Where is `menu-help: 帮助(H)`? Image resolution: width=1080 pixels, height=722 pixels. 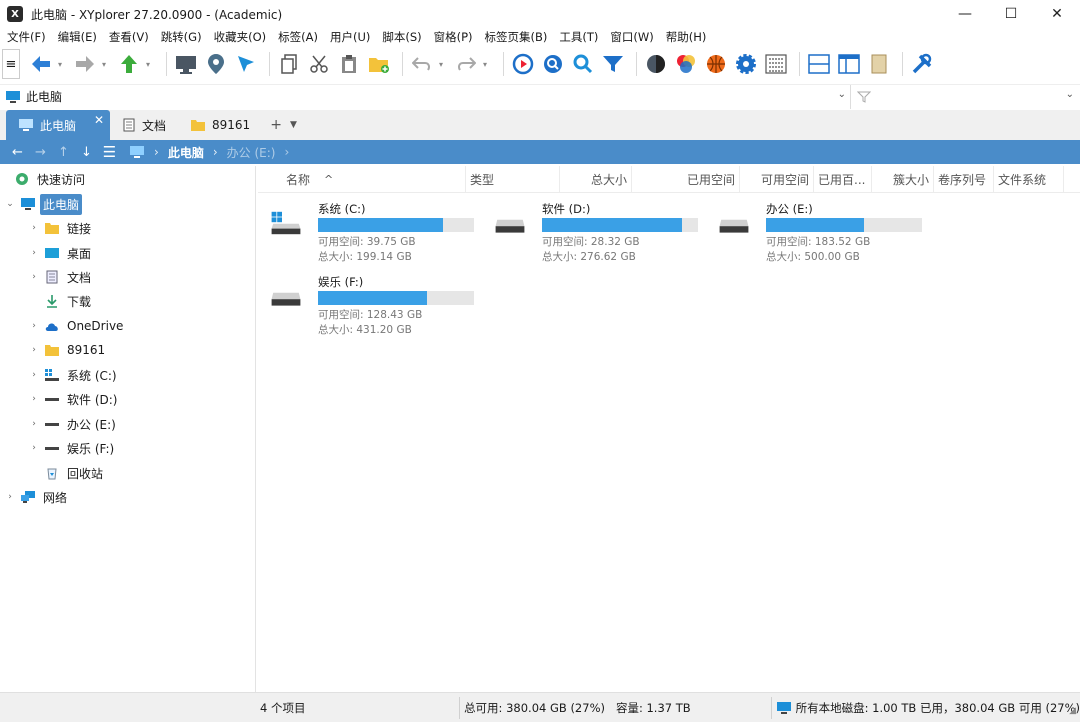 menu-help: 帮助(H) is located at coordinates (686, 37).